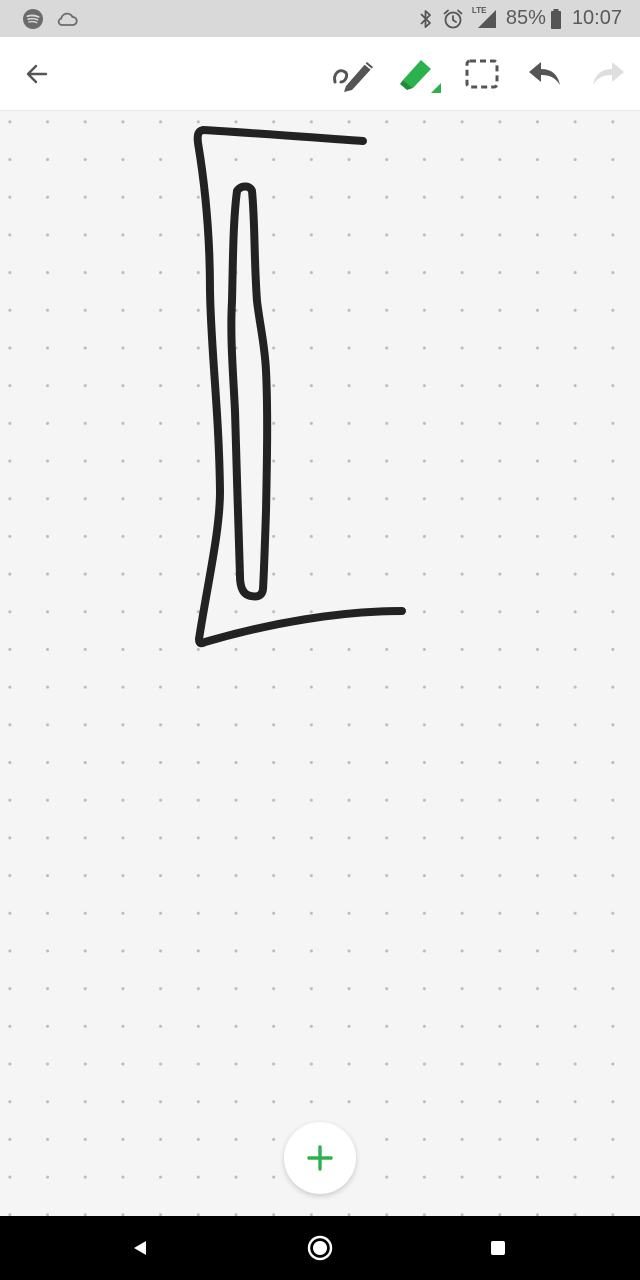 This screenshot has height=1280, width=640. I want to click on back-button, so click(37, 74).